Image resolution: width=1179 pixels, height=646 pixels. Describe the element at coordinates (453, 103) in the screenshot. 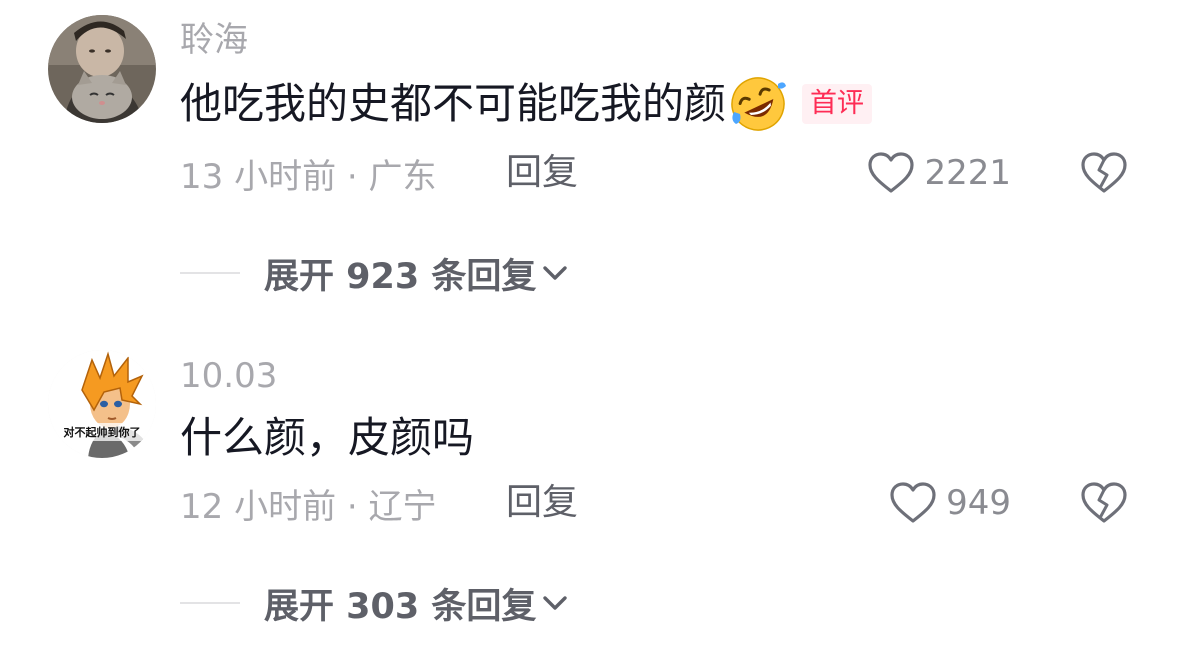

I see `comment-text: 他吃我的史都不可能吃我的颜` at that location.